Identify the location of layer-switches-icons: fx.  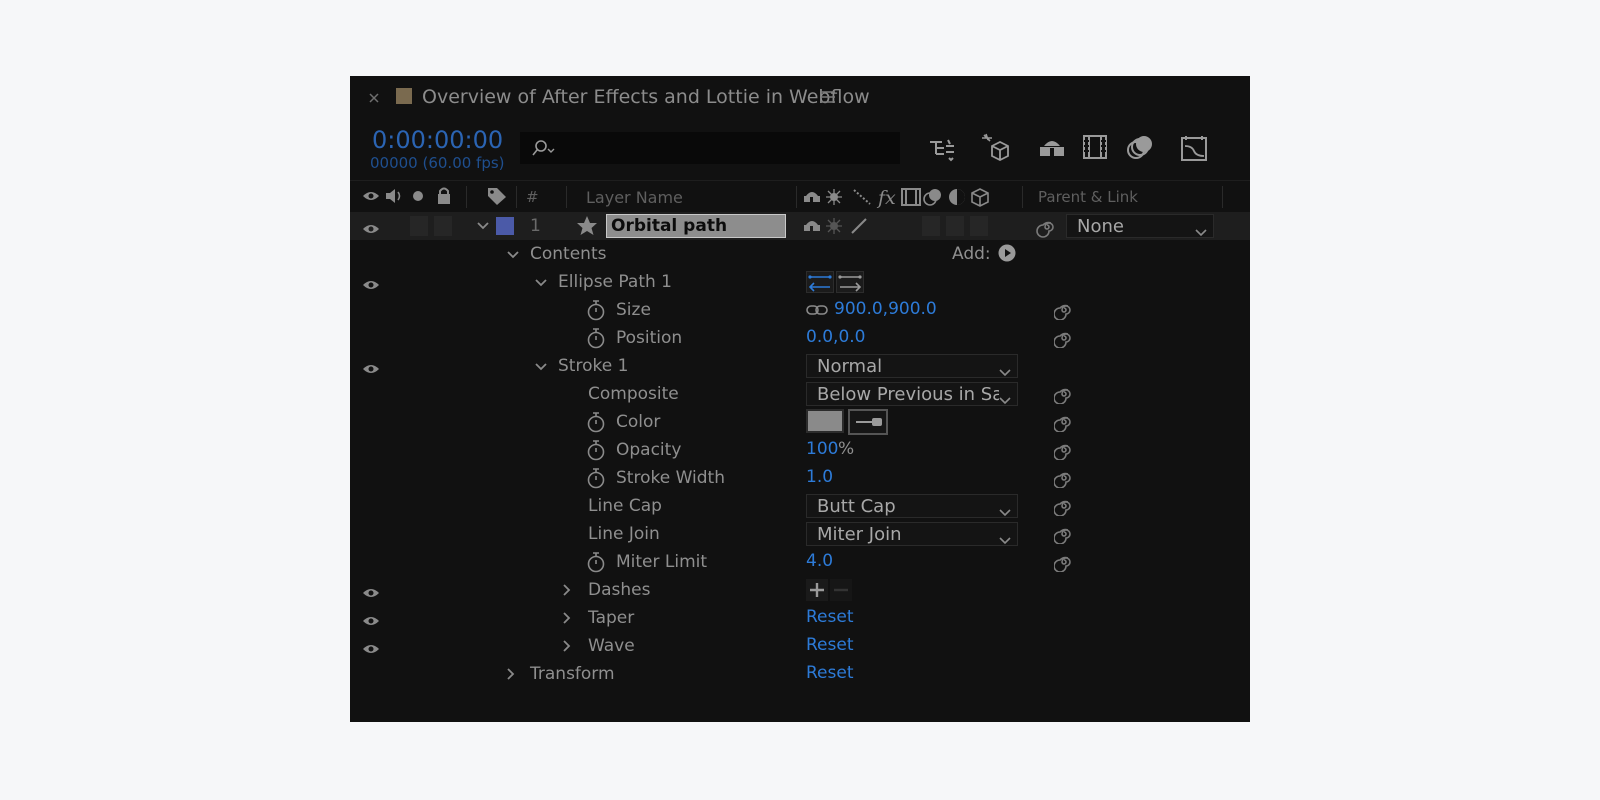
(907, 197).